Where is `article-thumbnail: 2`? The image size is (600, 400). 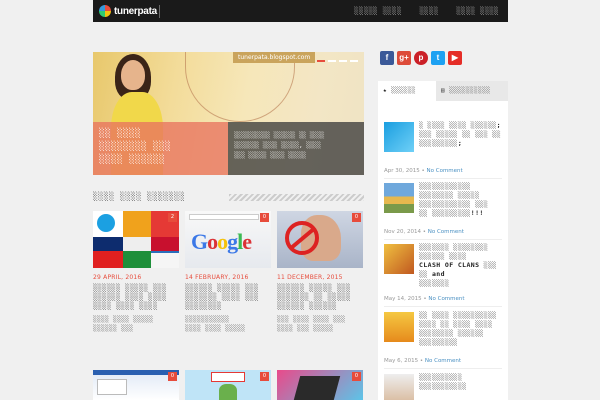
article-thumbnail: 2 is located at coordinates (136, 239).